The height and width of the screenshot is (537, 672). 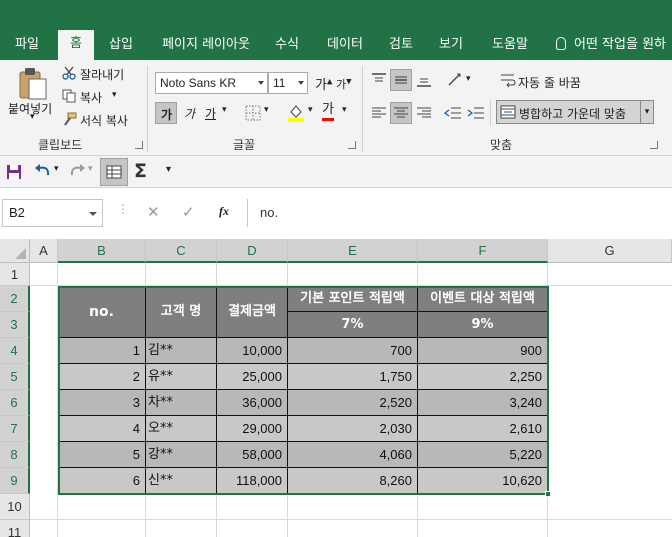 What do you see at coordinates (352, 145) in the screenshot?
I see `font-launcher-icon` at bounding box center [352, 145].